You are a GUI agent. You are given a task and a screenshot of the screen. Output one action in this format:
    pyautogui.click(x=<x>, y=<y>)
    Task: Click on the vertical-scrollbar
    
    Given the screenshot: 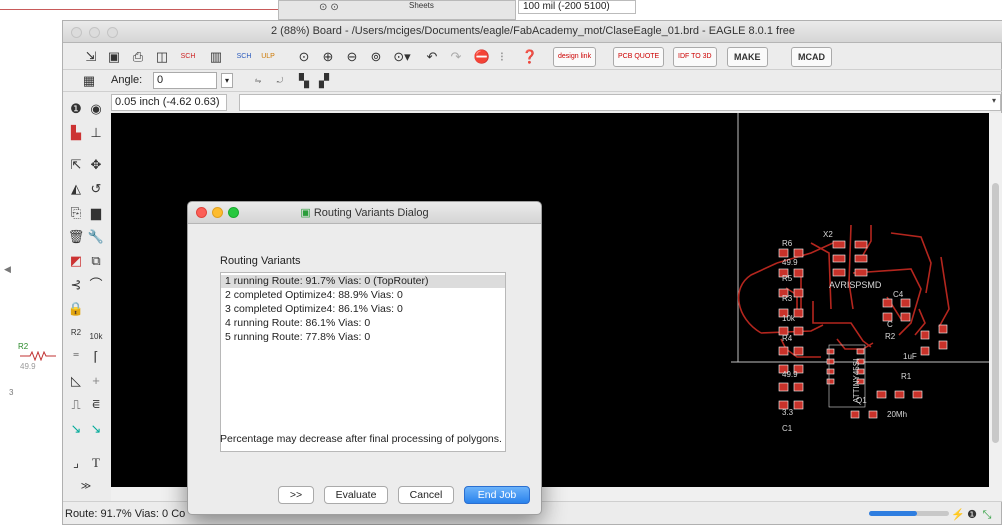 What is the action you would take?
    pyautogui.click(x=995, y=307)
    